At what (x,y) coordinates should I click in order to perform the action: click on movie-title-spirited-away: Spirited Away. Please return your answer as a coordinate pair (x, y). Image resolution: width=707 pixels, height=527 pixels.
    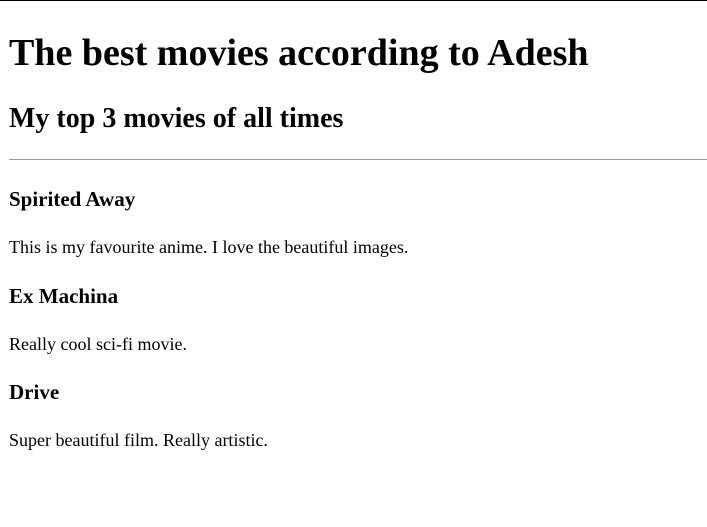
    Looking at the image, I should click on (72, 199).